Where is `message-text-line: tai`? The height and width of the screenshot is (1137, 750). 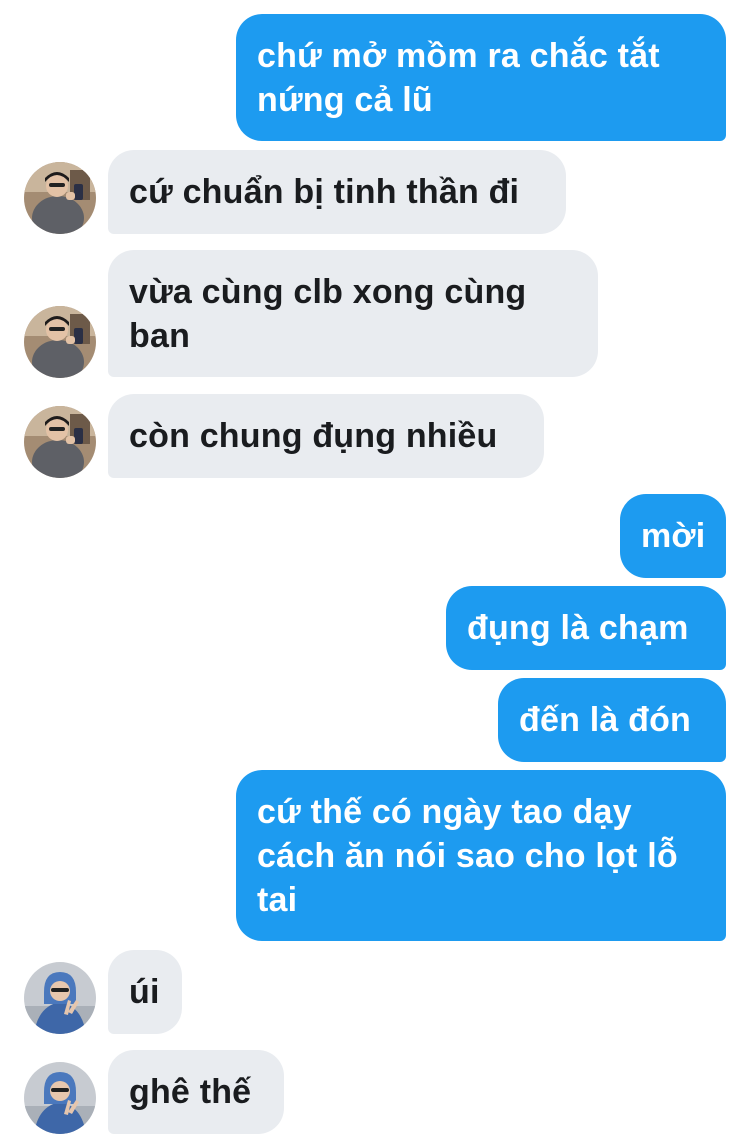
message-text-line: tai is located at coordinates (277, 900).